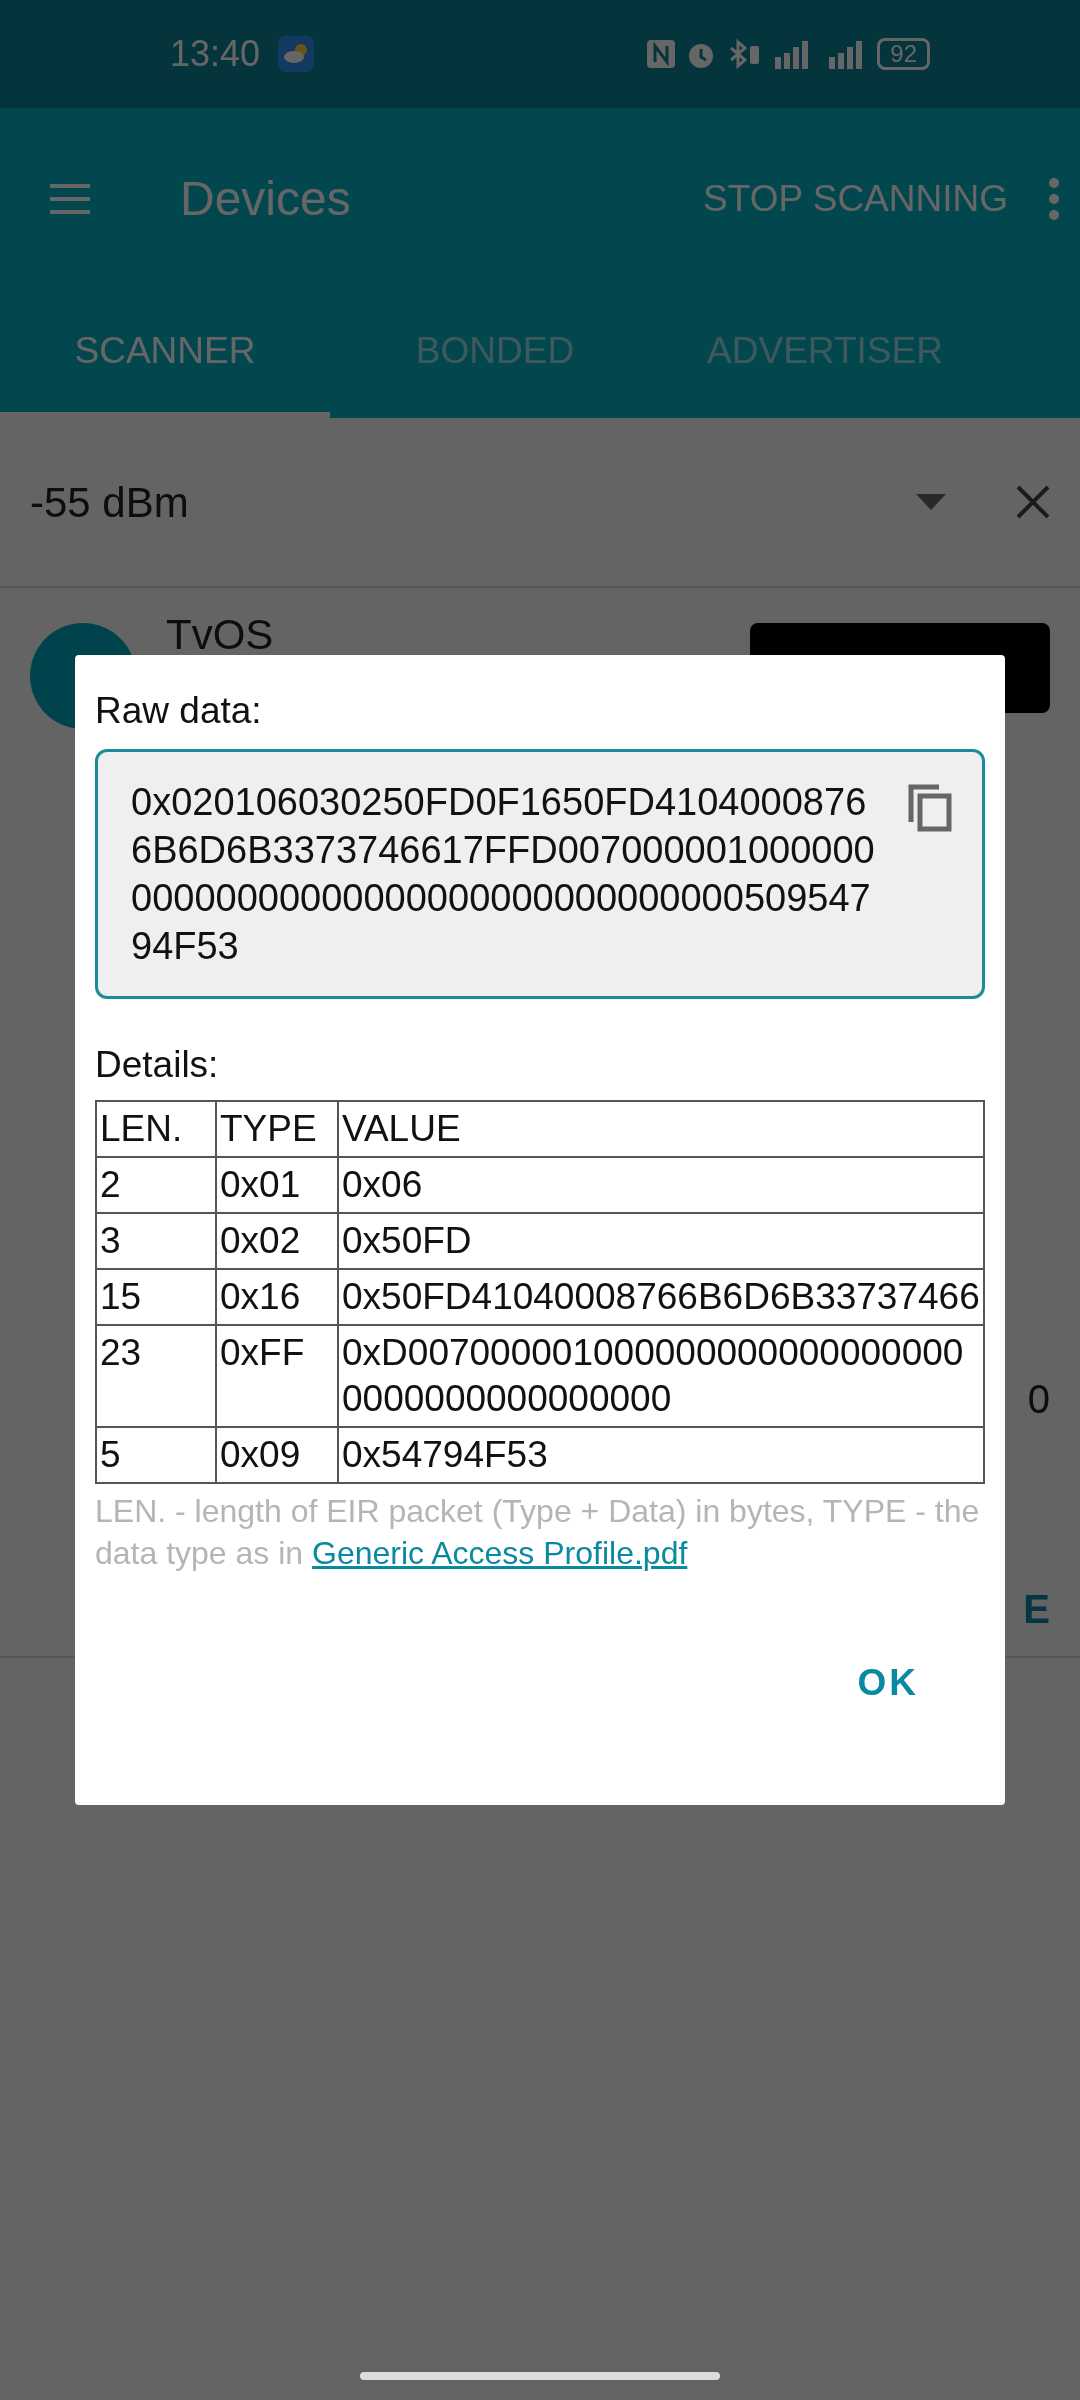 The width and height of the screenshot is (1080, 2400). Describe the element at coordinates (500, 1553) in the screenshot. I see `pdf-link: Generic Access Profile.pdf` at that location.